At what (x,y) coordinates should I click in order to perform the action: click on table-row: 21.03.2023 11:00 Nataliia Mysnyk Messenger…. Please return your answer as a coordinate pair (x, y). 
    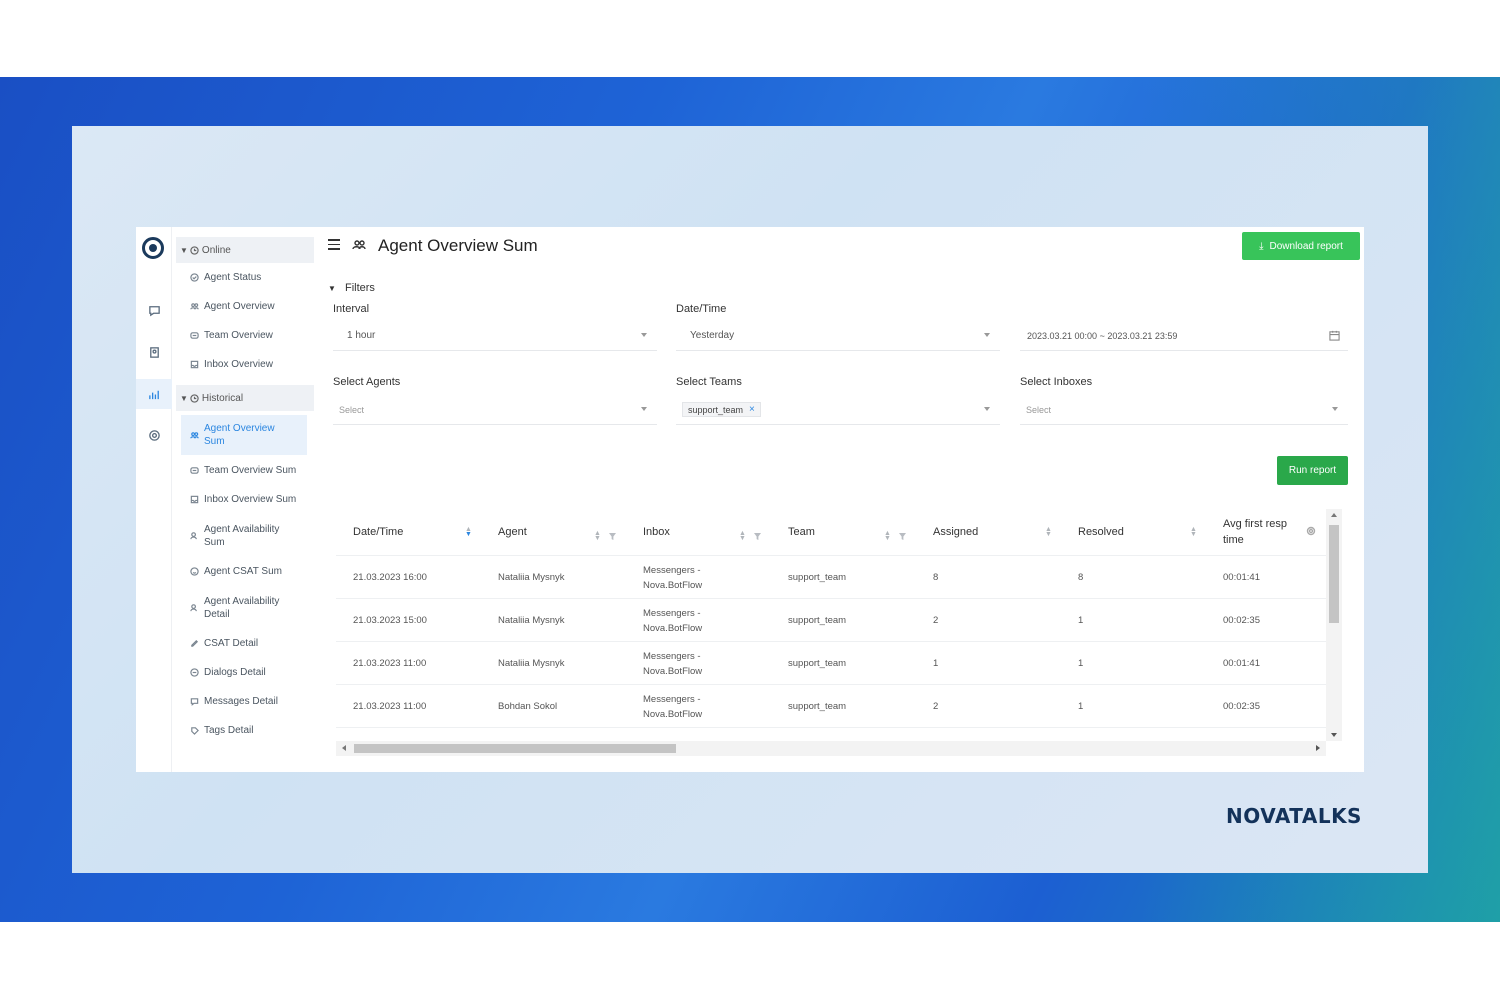
    Looking at the image, I should click on (831, 662).